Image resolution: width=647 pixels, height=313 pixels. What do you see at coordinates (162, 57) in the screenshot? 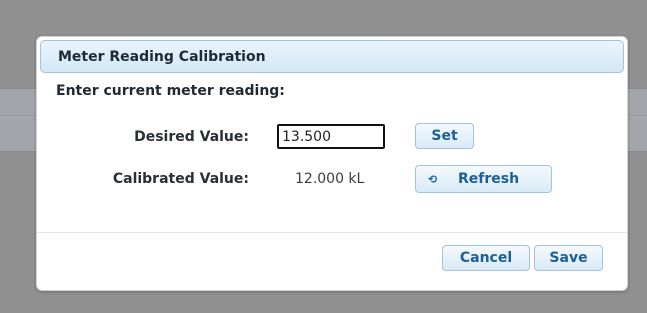
I see `dialog-title: Meter Reading Calibration` at bounding box center [162, 57].